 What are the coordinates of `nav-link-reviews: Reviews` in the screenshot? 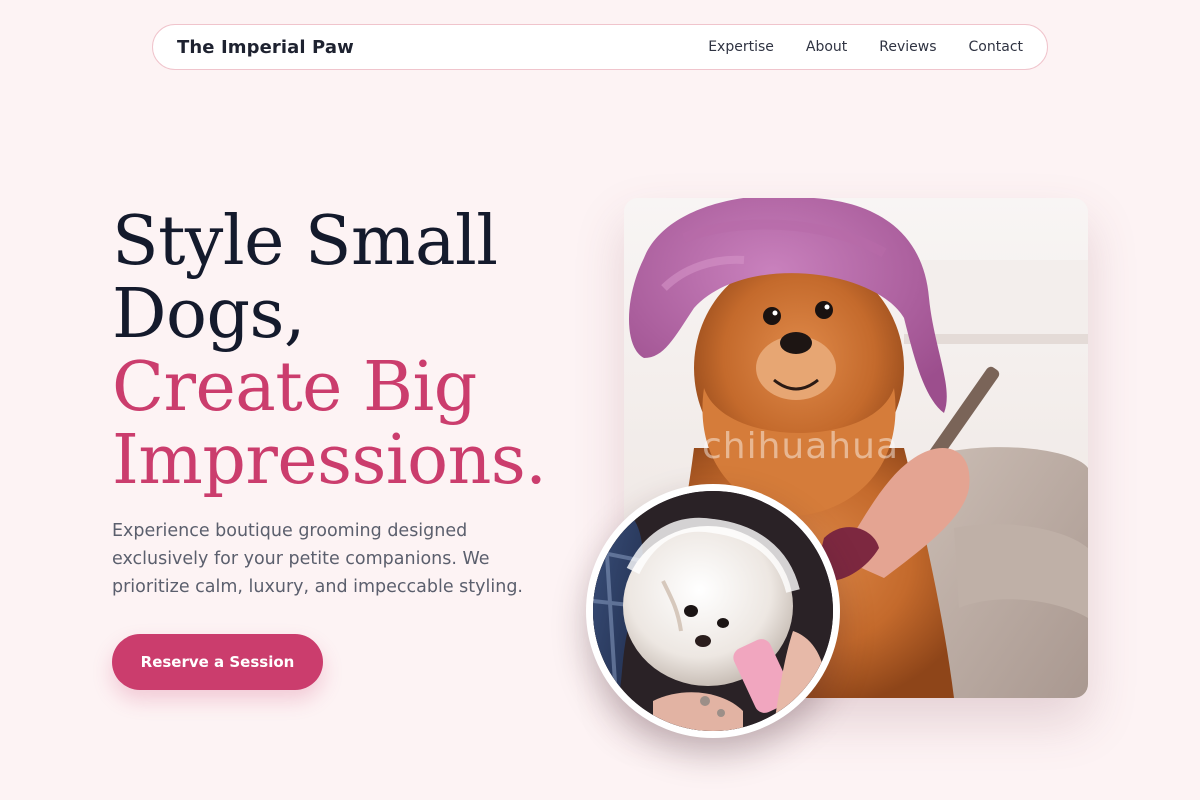 It's located at (907, 47).